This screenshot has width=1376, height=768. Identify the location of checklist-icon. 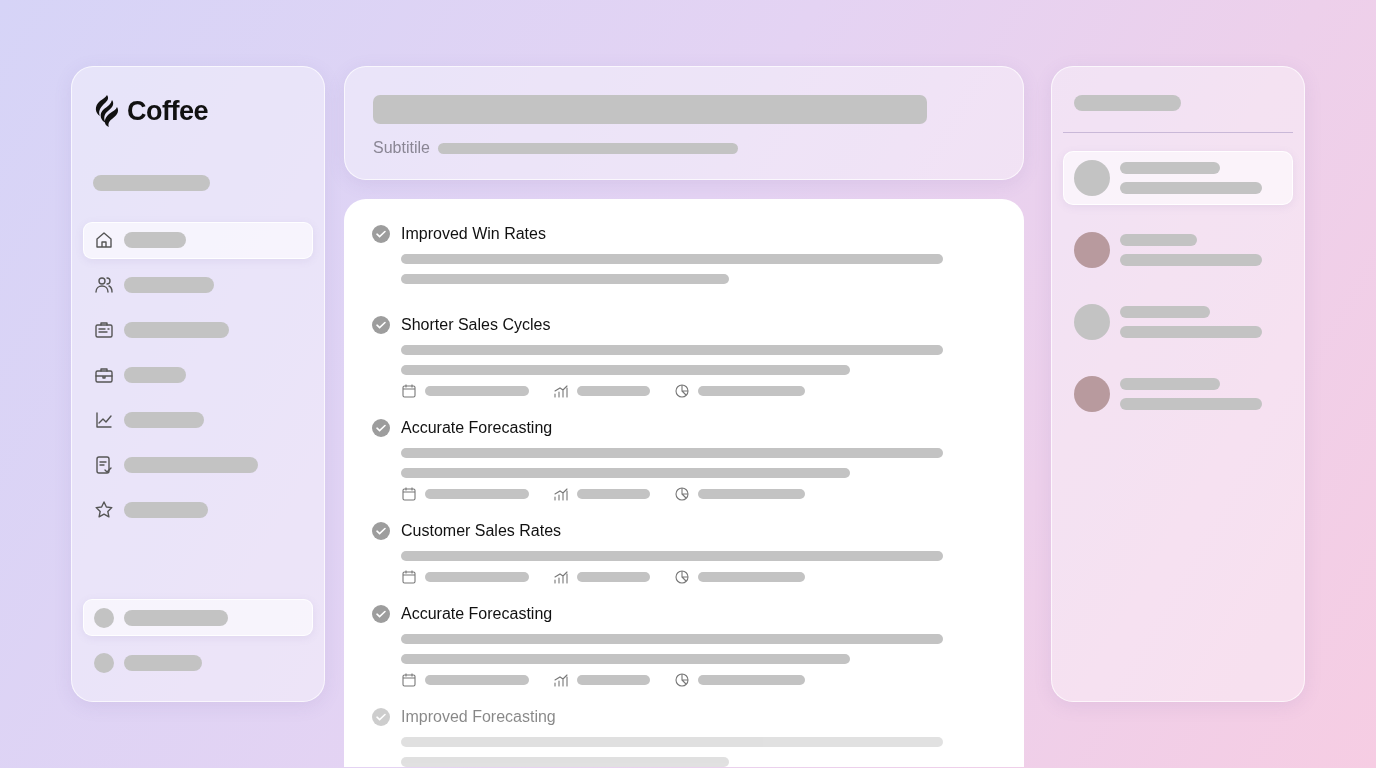
(104, 465).